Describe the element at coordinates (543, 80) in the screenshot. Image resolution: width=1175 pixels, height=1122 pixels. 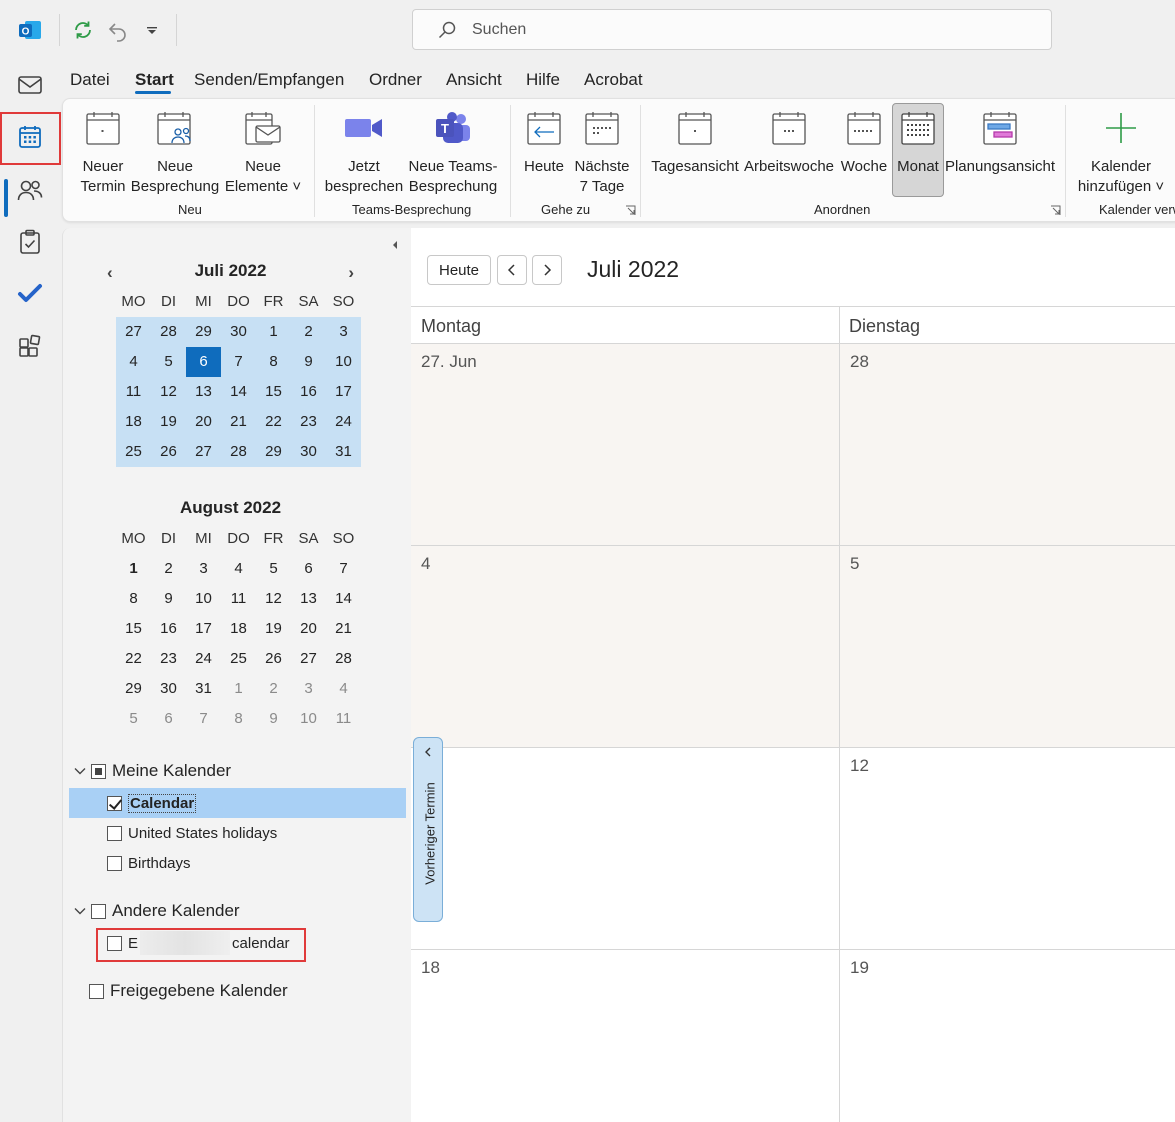
I see `tab-hilfe: Hilfe` at that location.